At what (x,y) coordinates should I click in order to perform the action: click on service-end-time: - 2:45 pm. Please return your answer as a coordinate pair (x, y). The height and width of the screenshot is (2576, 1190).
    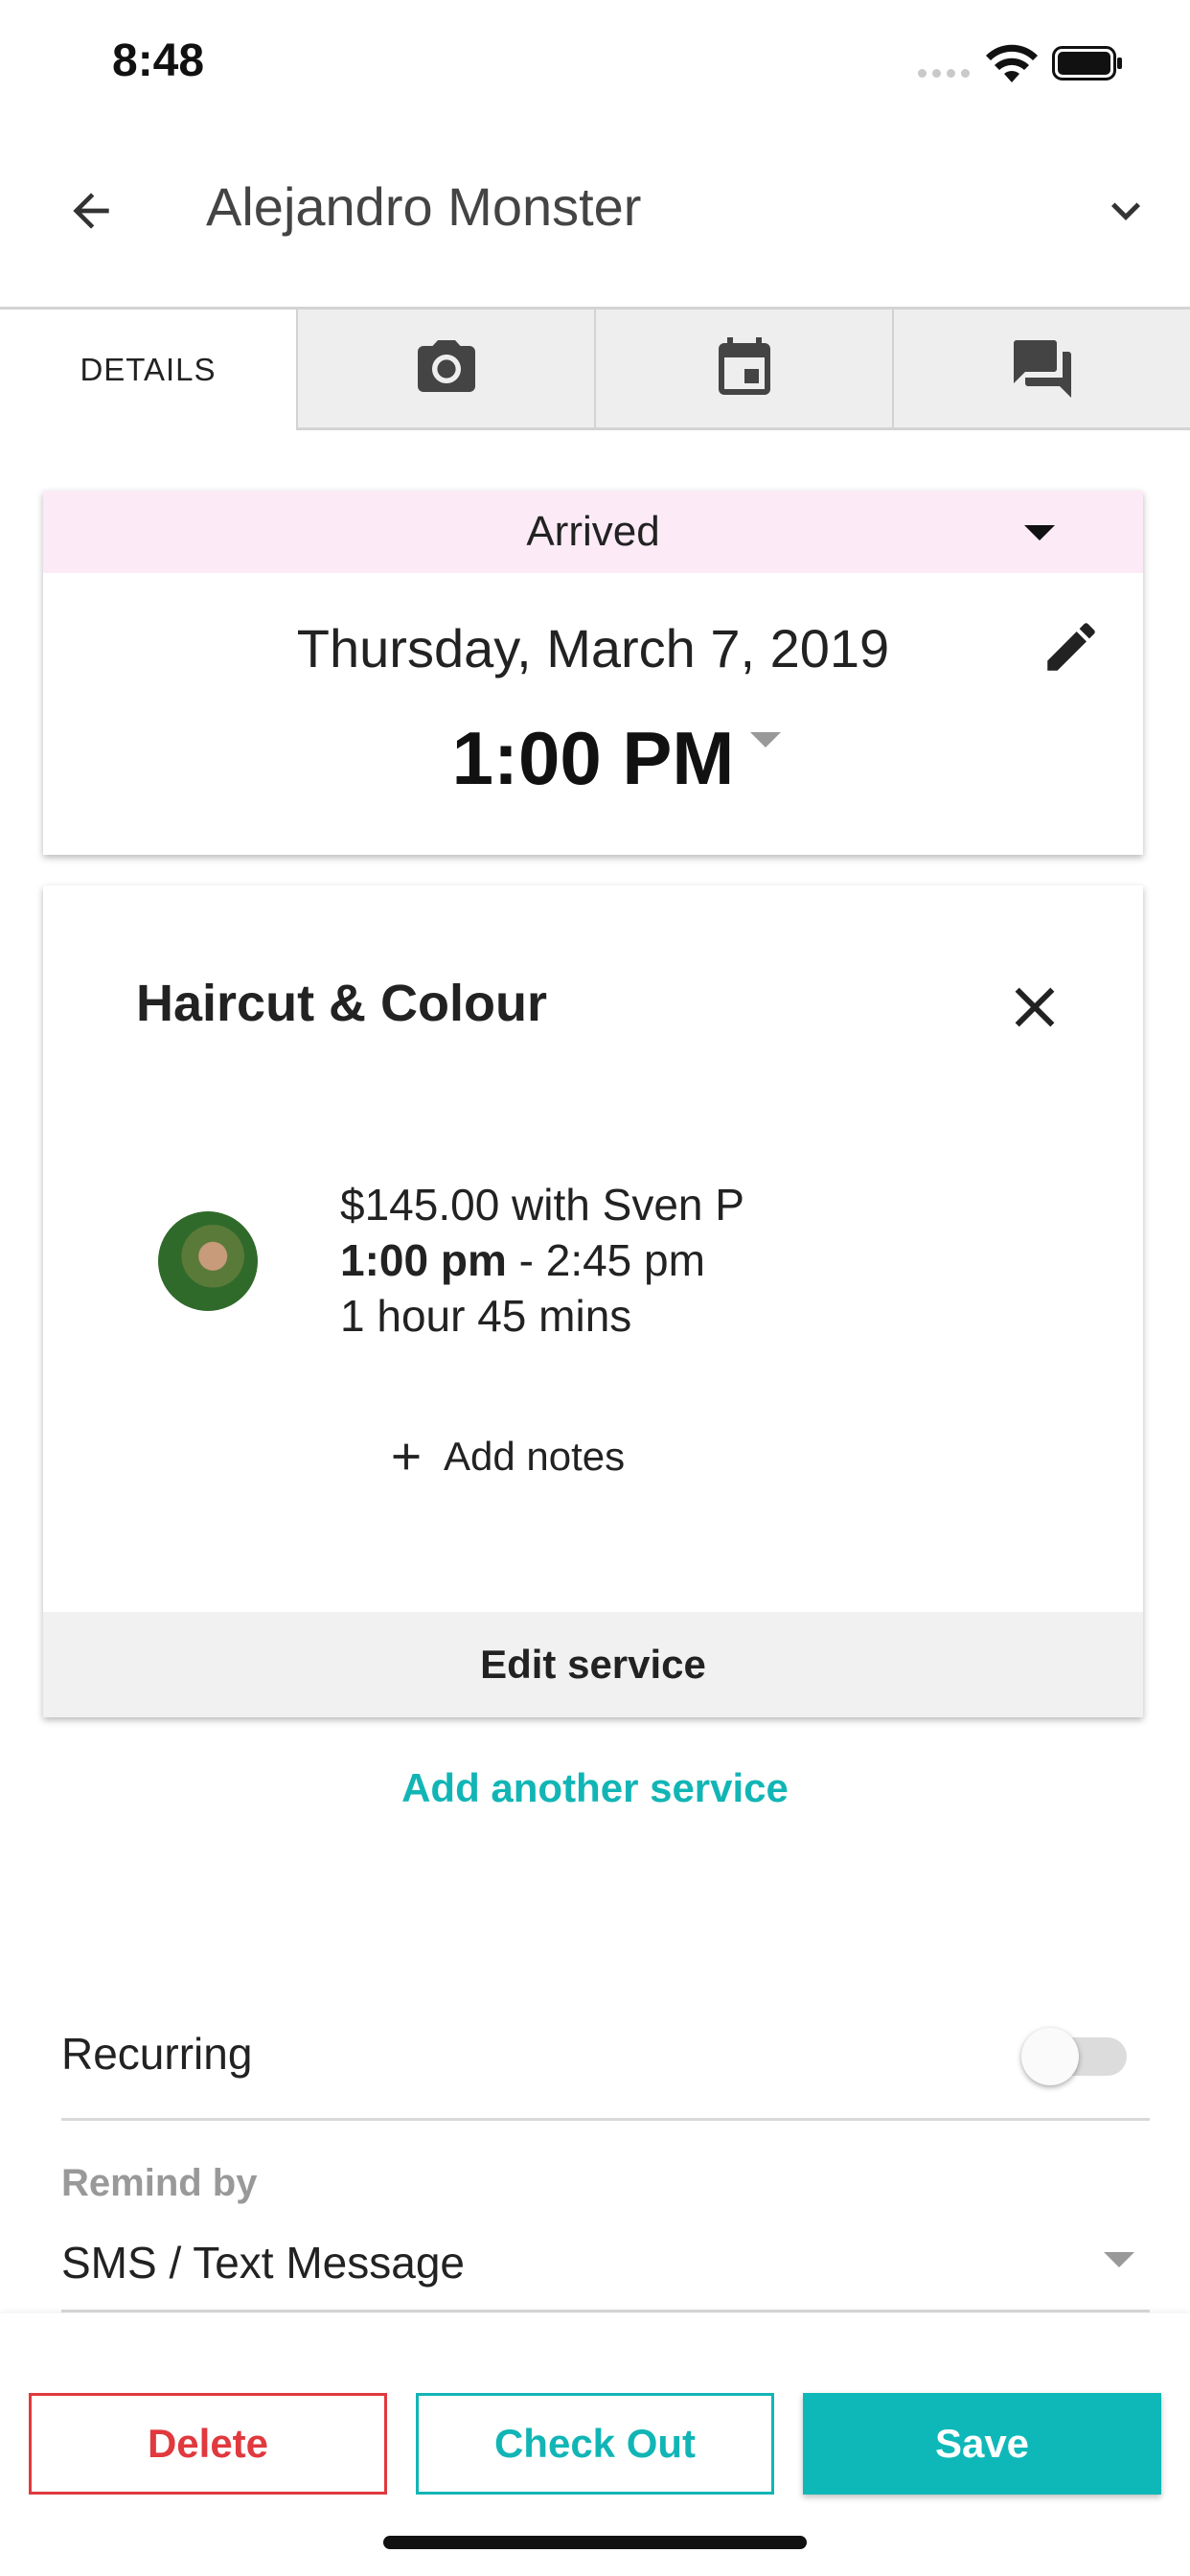
    Looking at the image, I should click on (606, 1260).